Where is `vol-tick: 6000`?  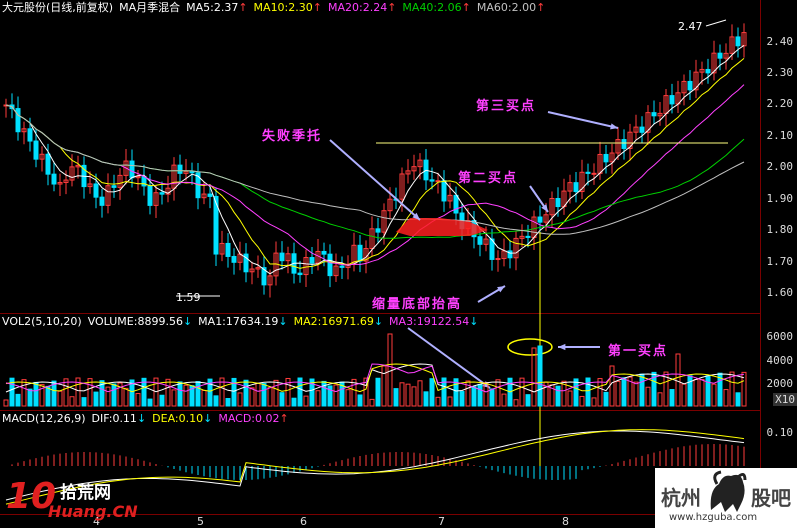
vol-tick: 6000 is located at coordinates (780, 336).